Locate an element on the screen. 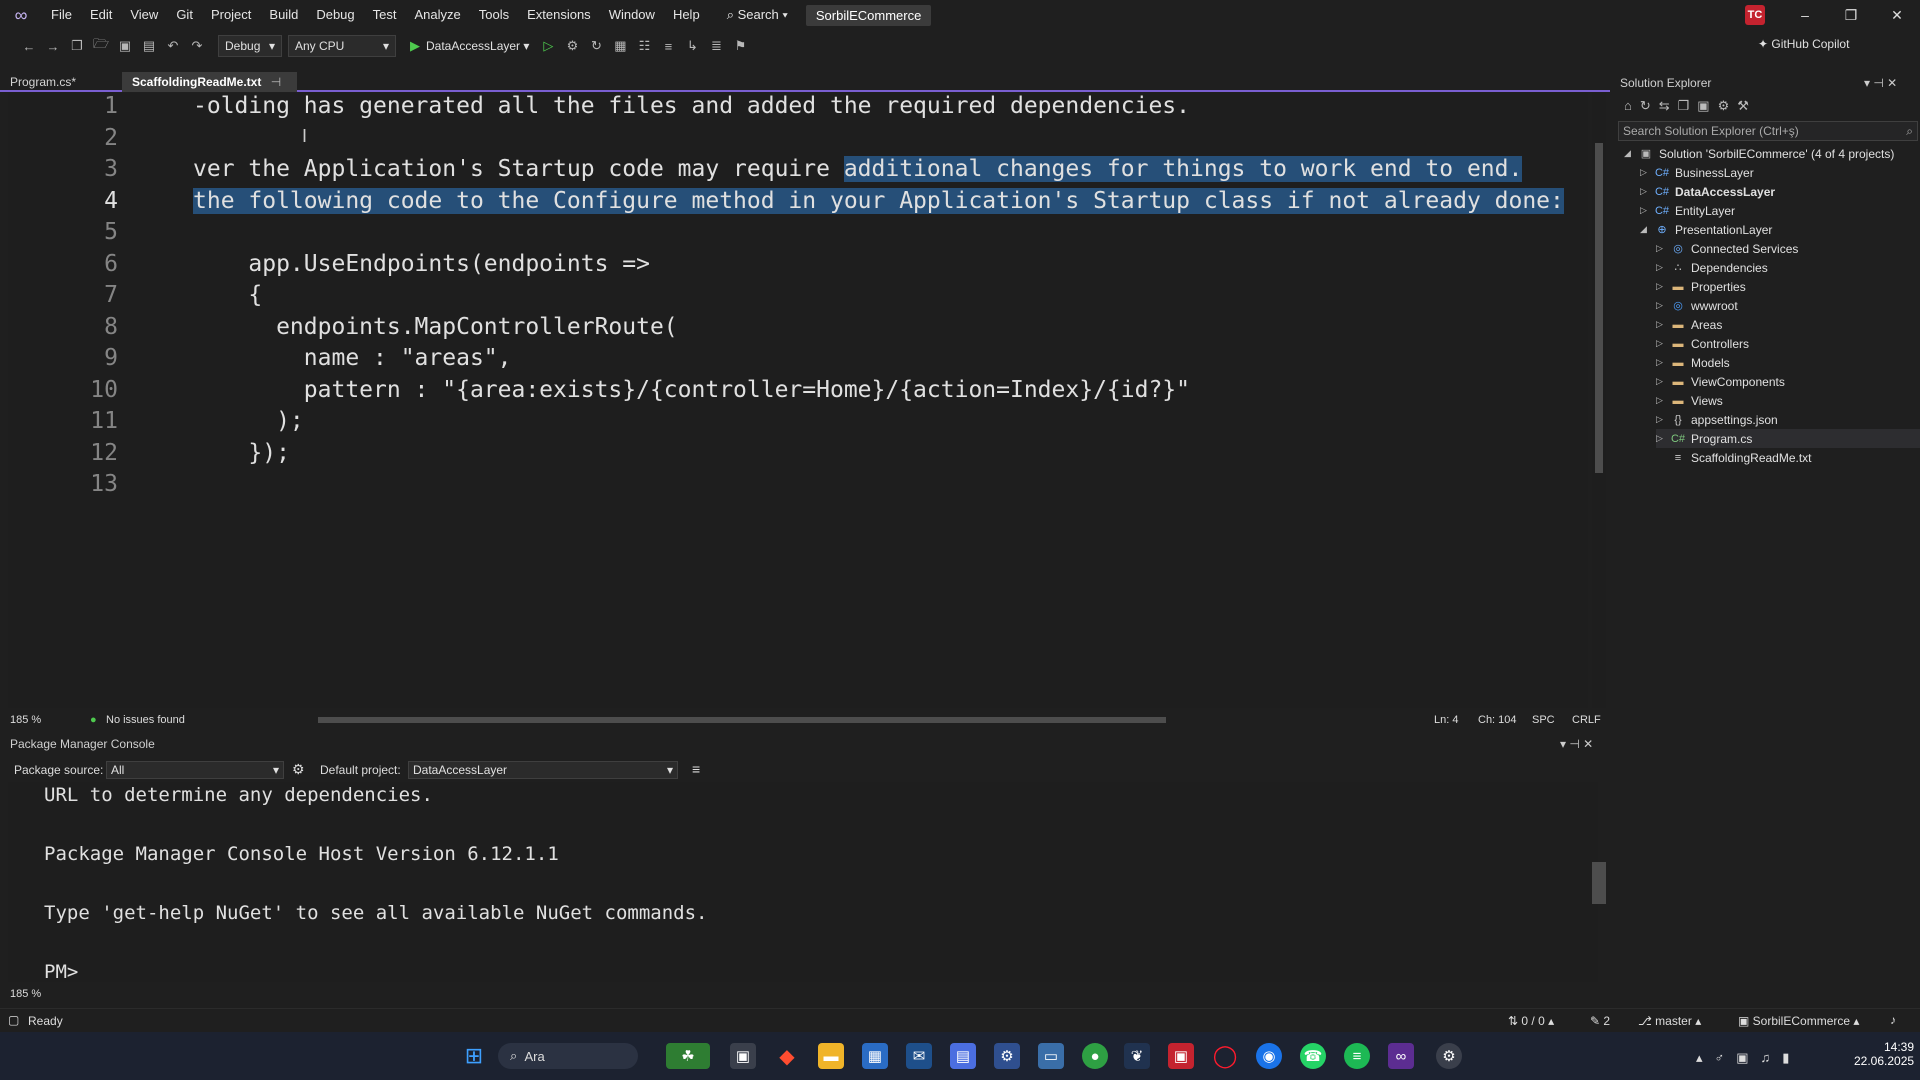 This screenshot has width=1920, height=1080. menu-project: Project is located at coordinates (231, 15).